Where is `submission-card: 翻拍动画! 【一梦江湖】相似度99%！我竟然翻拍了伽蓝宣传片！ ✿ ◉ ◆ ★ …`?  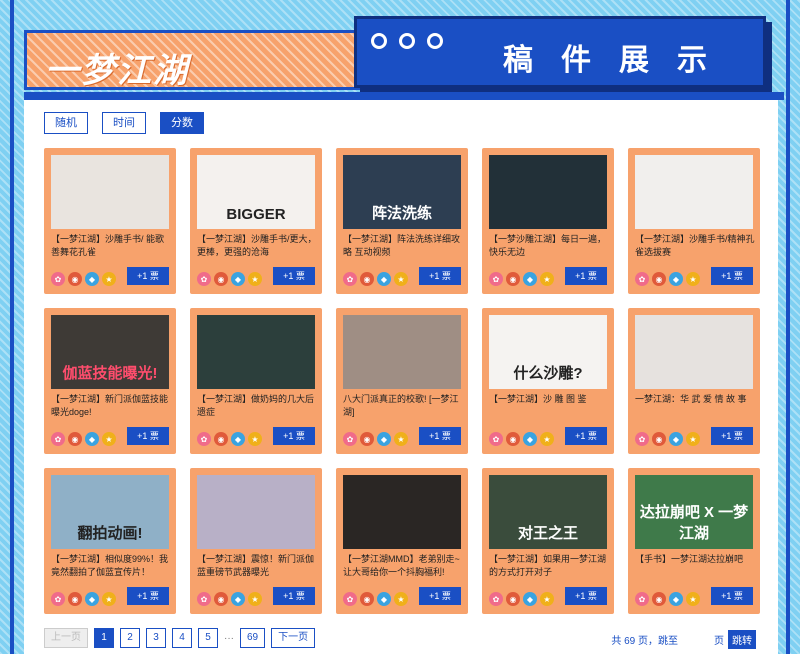
submission-card: 翻拍动画! 【一梦江湖】相似度99%！我竟然翻拍了伽蓝宣传片！ ✿ ◉ ◆ ★ … is located at coordinates (110, 541).